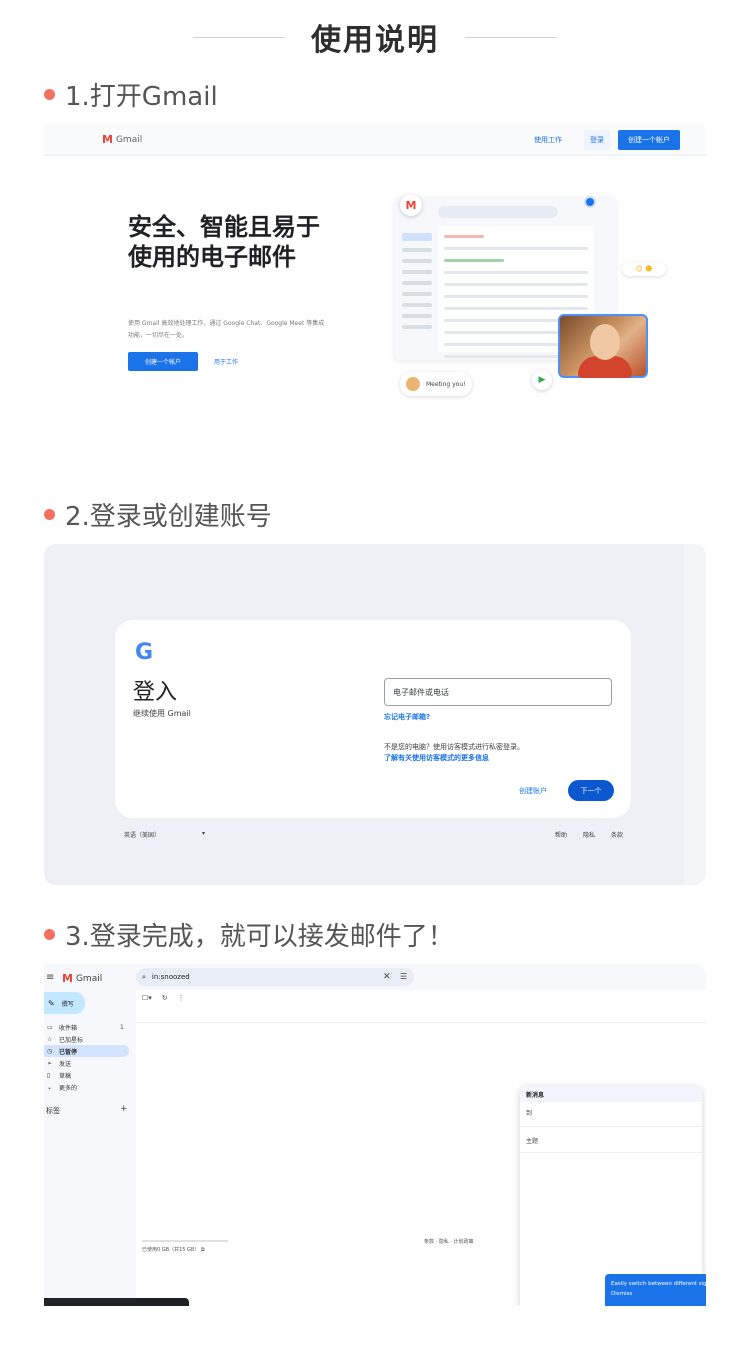 The width and height of the screenshot is (750, 1349). Describe the element at coordinates (695, 714) in the screenshot. I see `scrollbar-track` at that location.